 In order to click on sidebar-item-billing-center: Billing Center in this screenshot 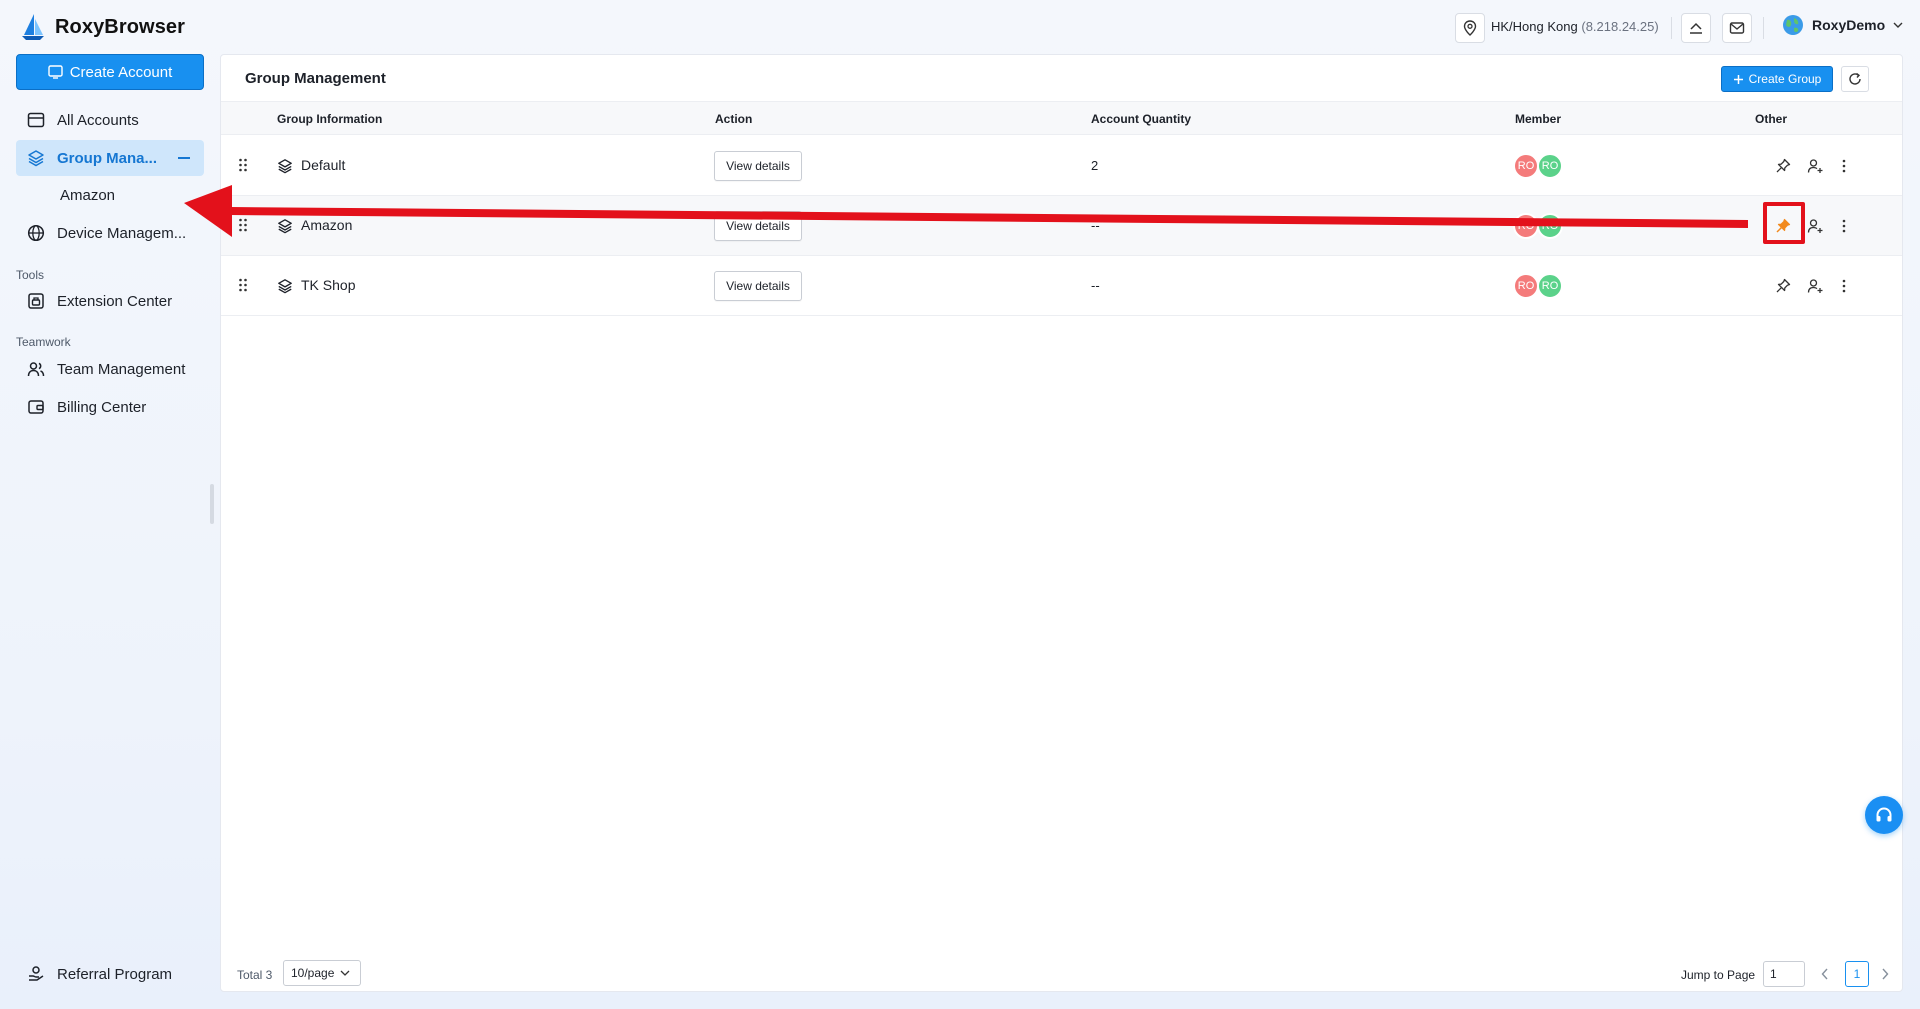, I will do `click(110, 407)`.